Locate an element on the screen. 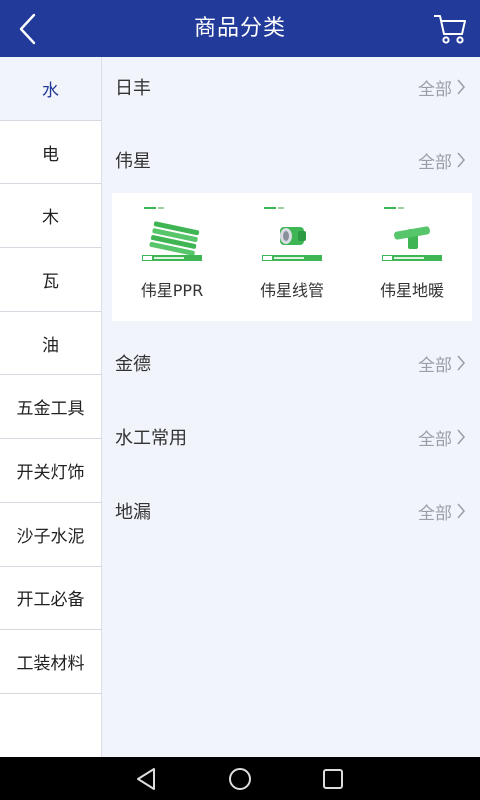 The width and height of the screenshot is (480, 800). brand-row-weixing: 伟星 全部 is located at coordinates (291, 160).